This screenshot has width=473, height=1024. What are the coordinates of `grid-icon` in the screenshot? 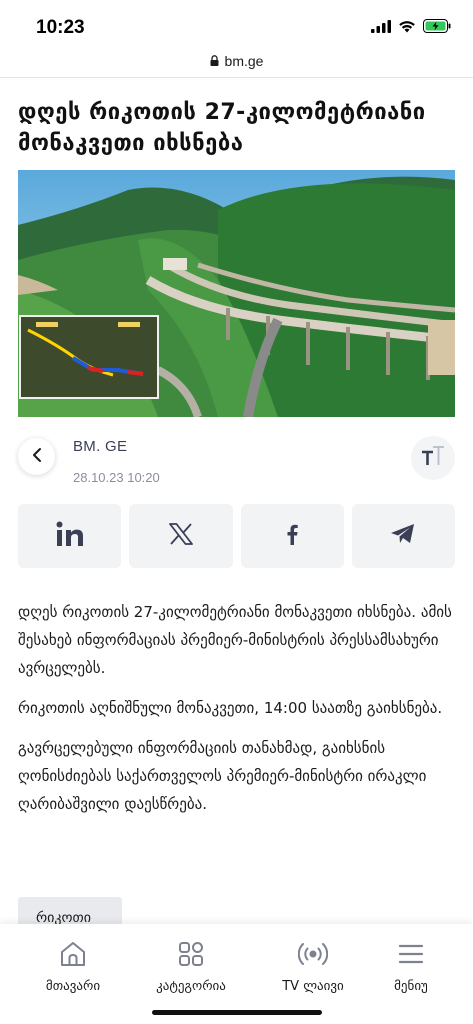 It's located at (191, 956).